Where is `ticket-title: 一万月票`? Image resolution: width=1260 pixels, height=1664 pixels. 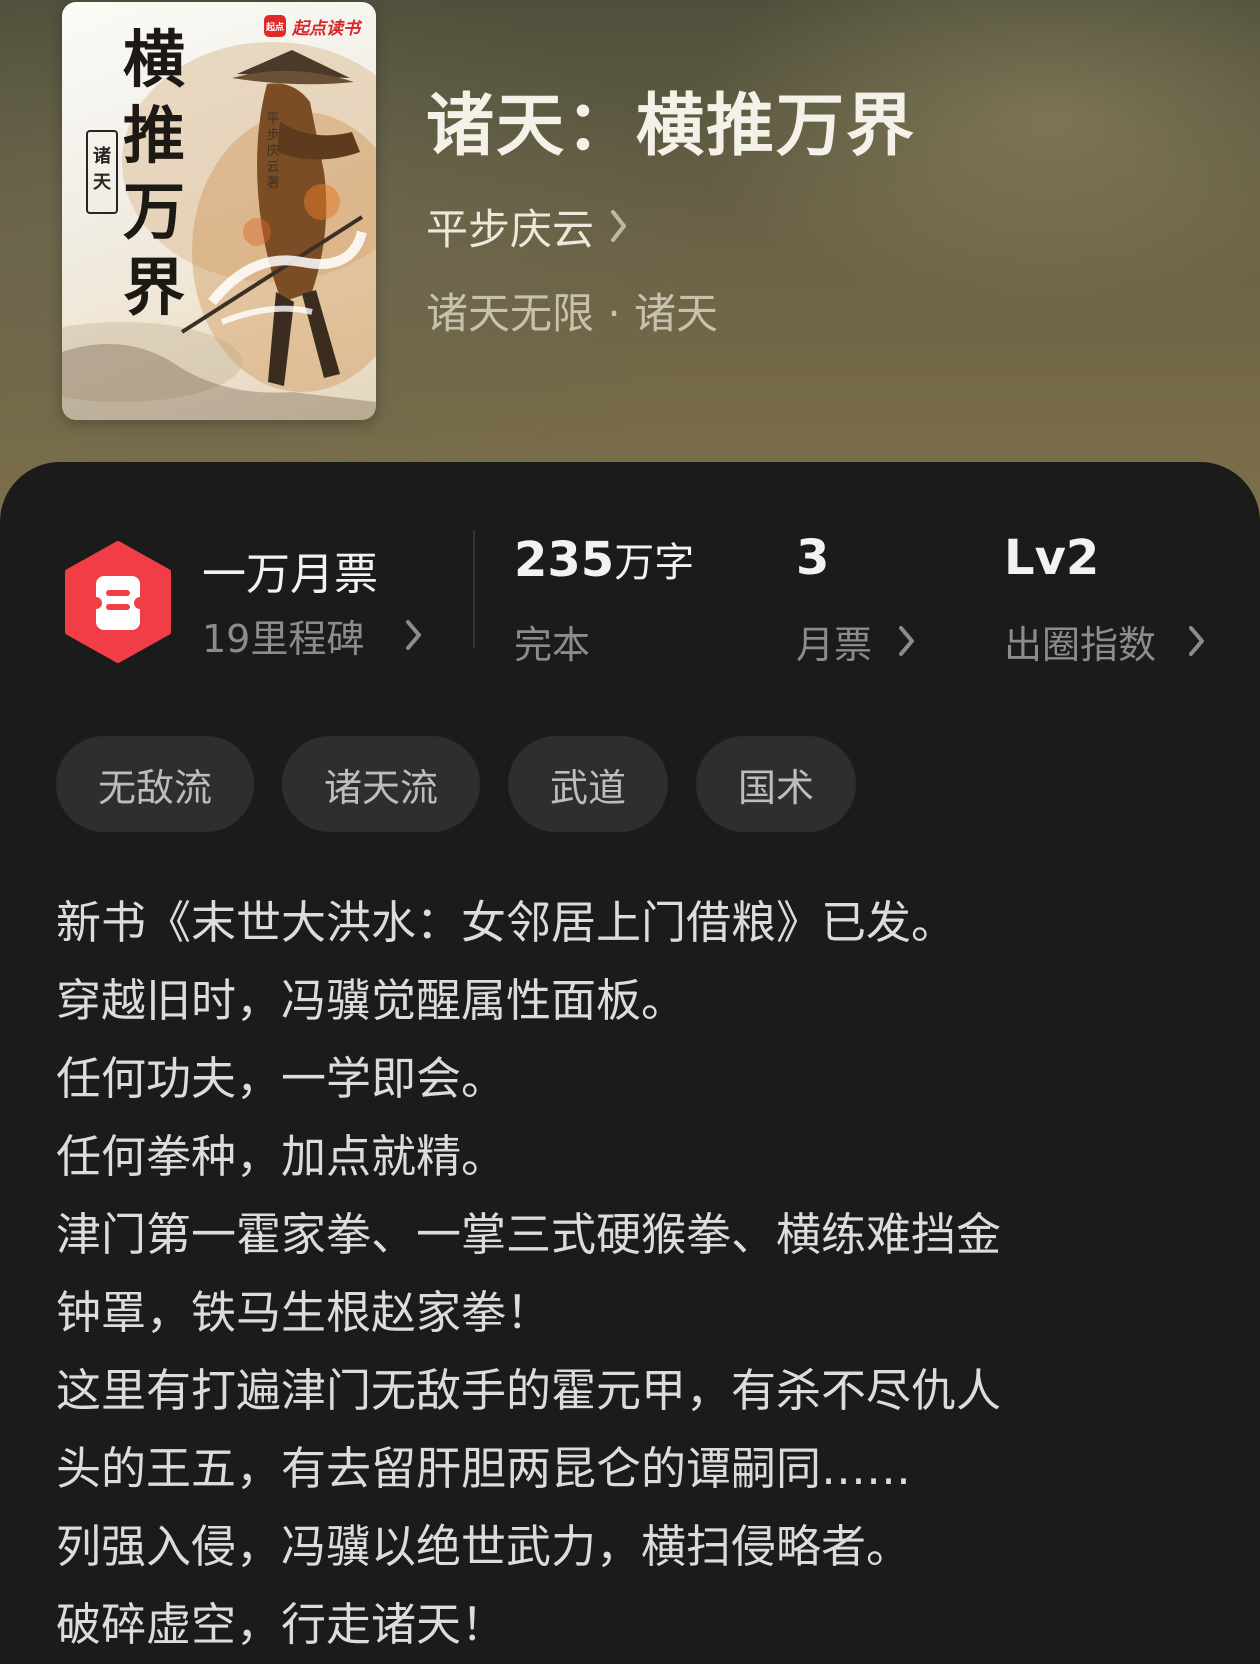 ticket-title: 一万月票 is located at coordinates (290, 570).